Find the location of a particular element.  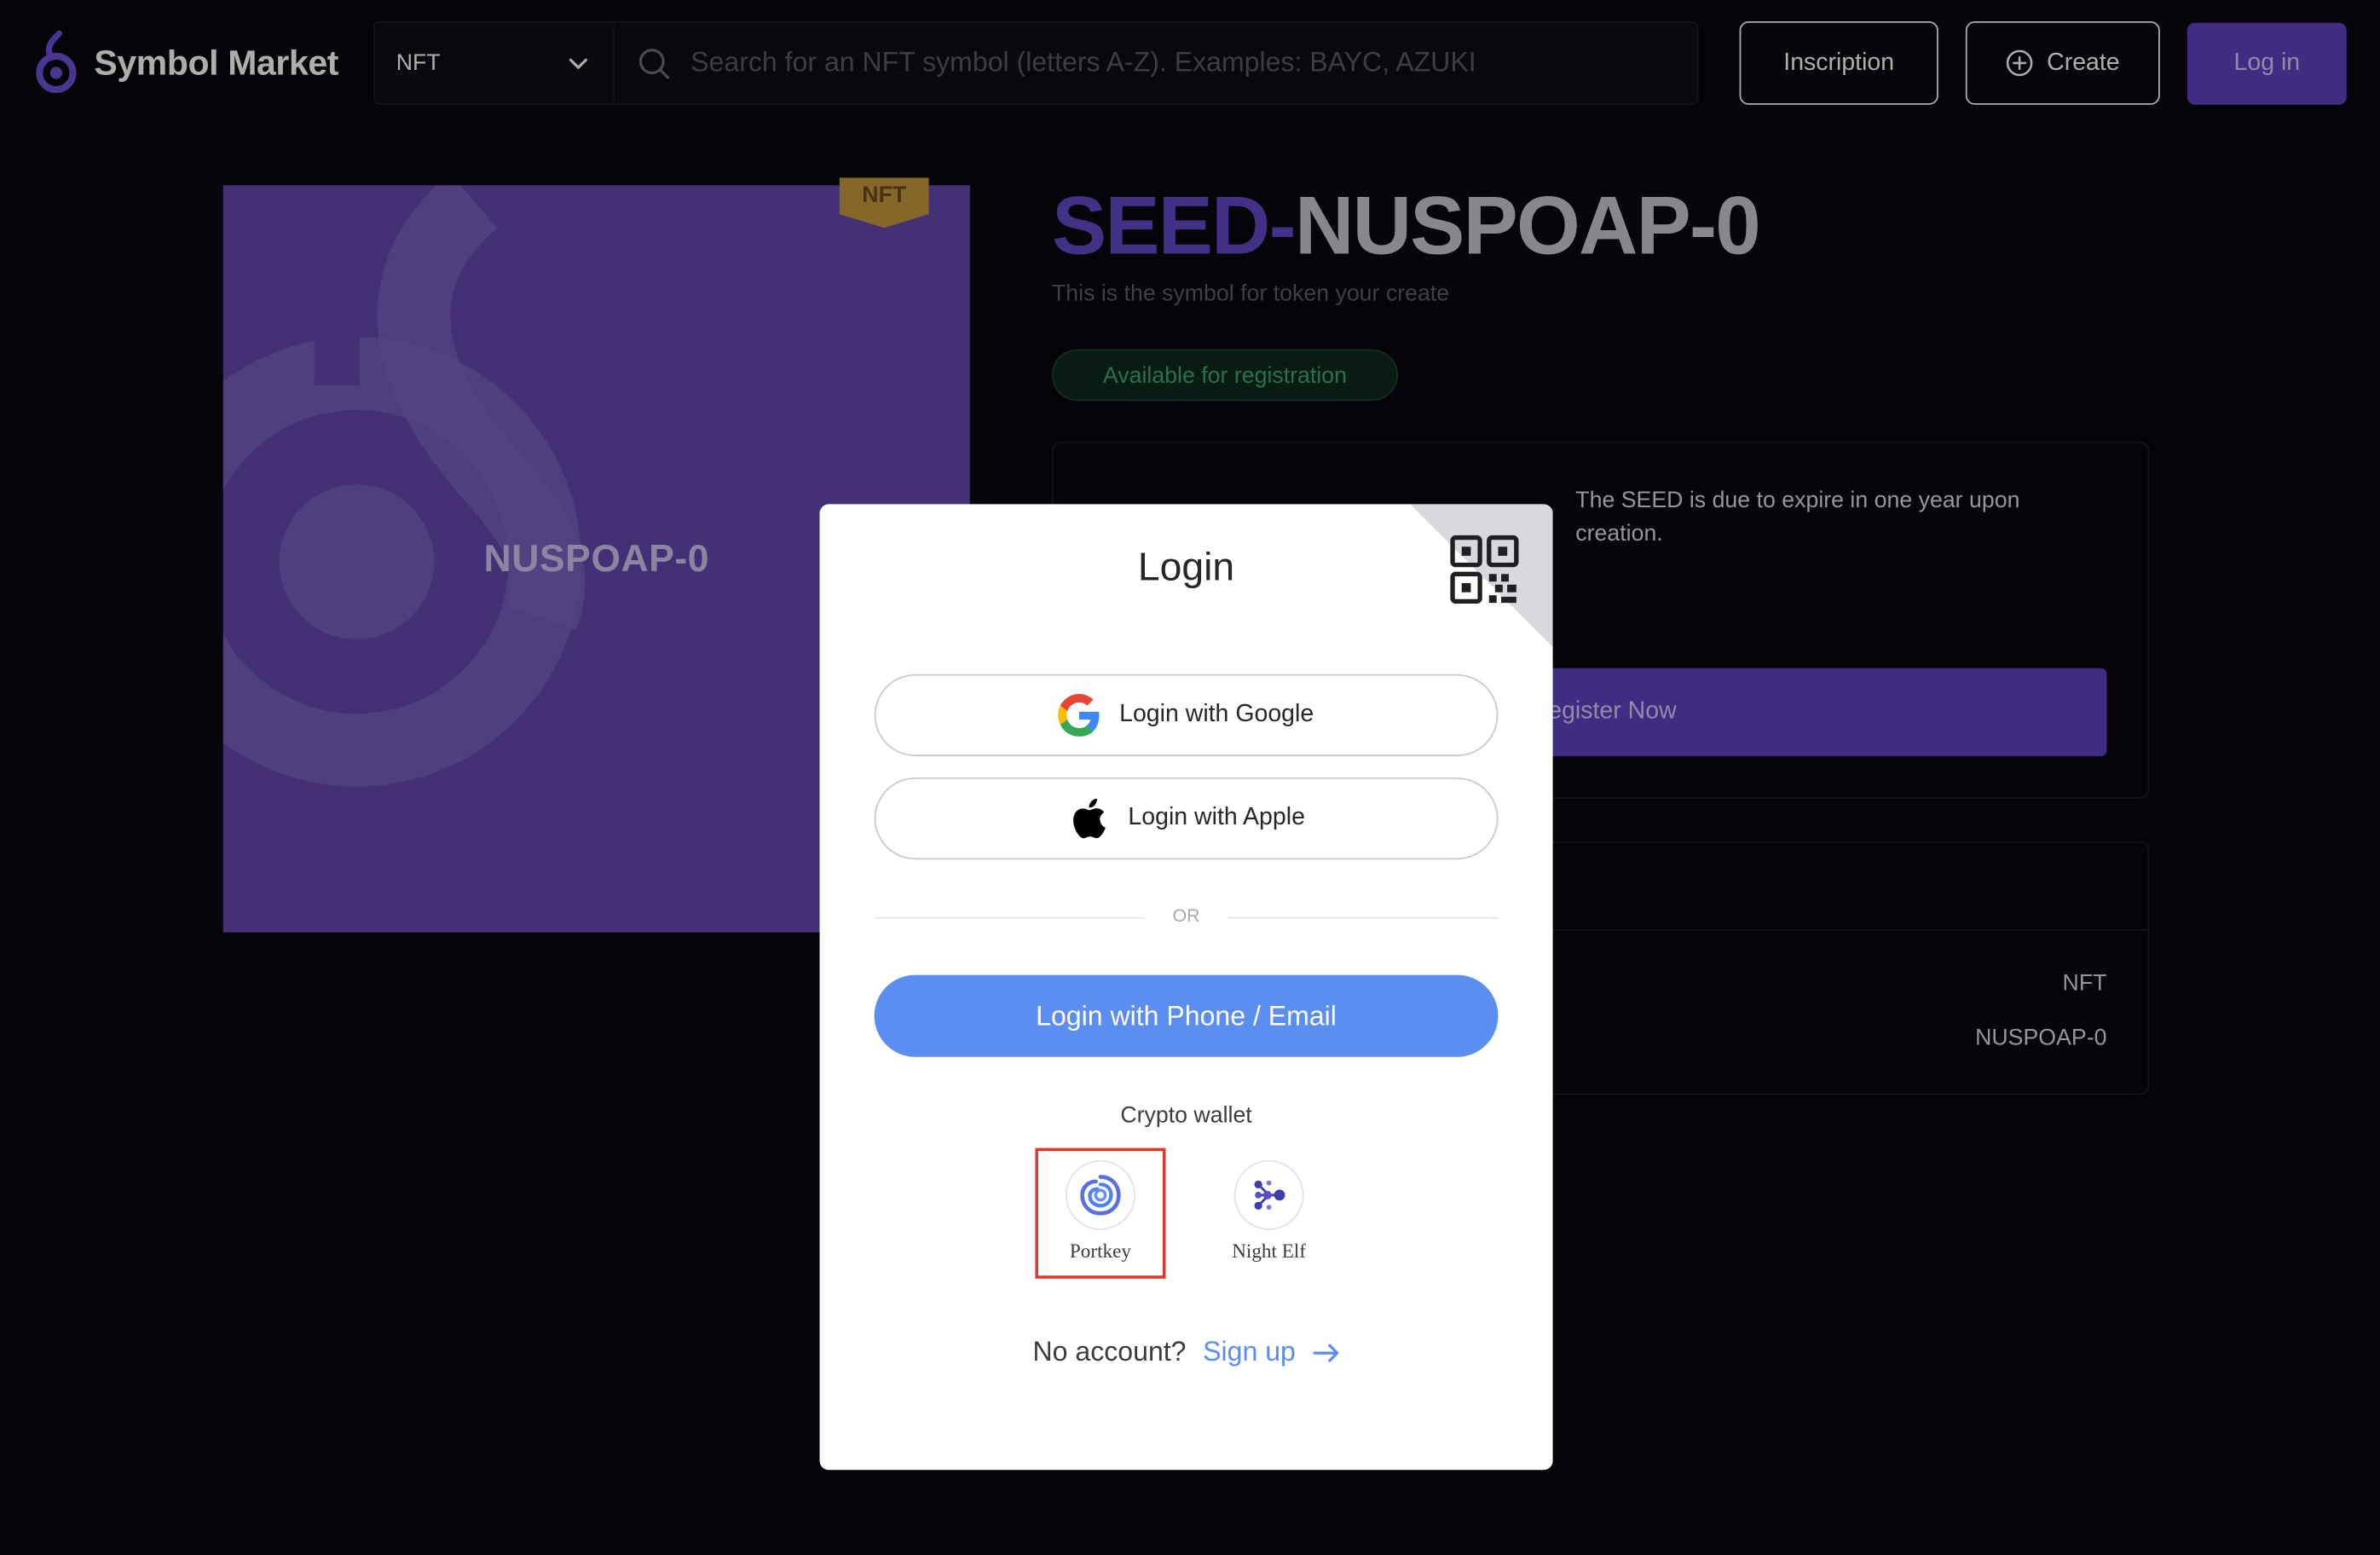

or-divider: OR is located at coordinates (1186, 918).